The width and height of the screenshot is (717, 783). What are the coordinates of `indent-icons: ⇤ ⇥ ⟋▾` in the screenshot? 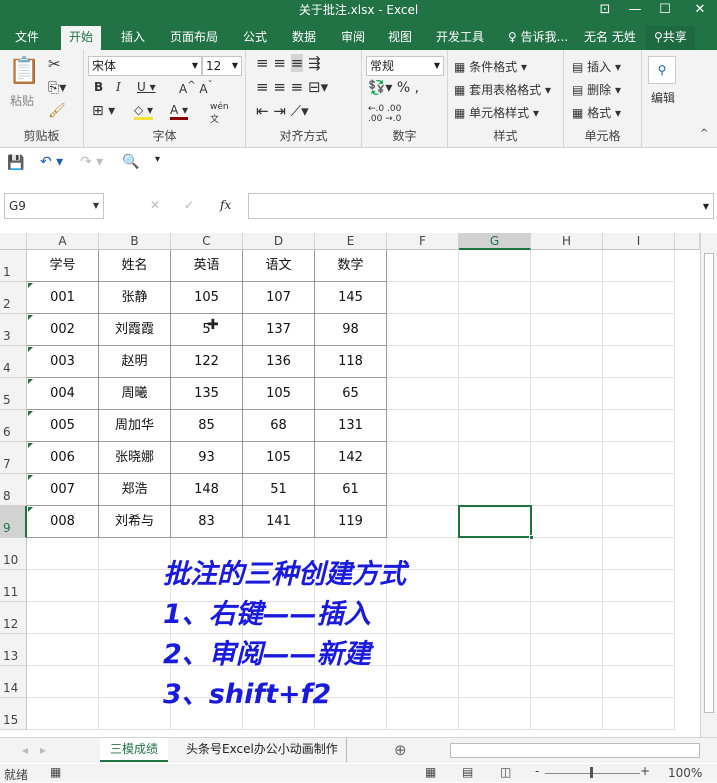 It's located at (282, 111).